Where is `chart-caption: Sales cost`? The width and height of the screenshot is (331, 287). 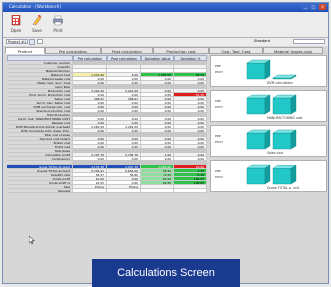
chart-caption: Sales cost is located at coordinates (275, 153).